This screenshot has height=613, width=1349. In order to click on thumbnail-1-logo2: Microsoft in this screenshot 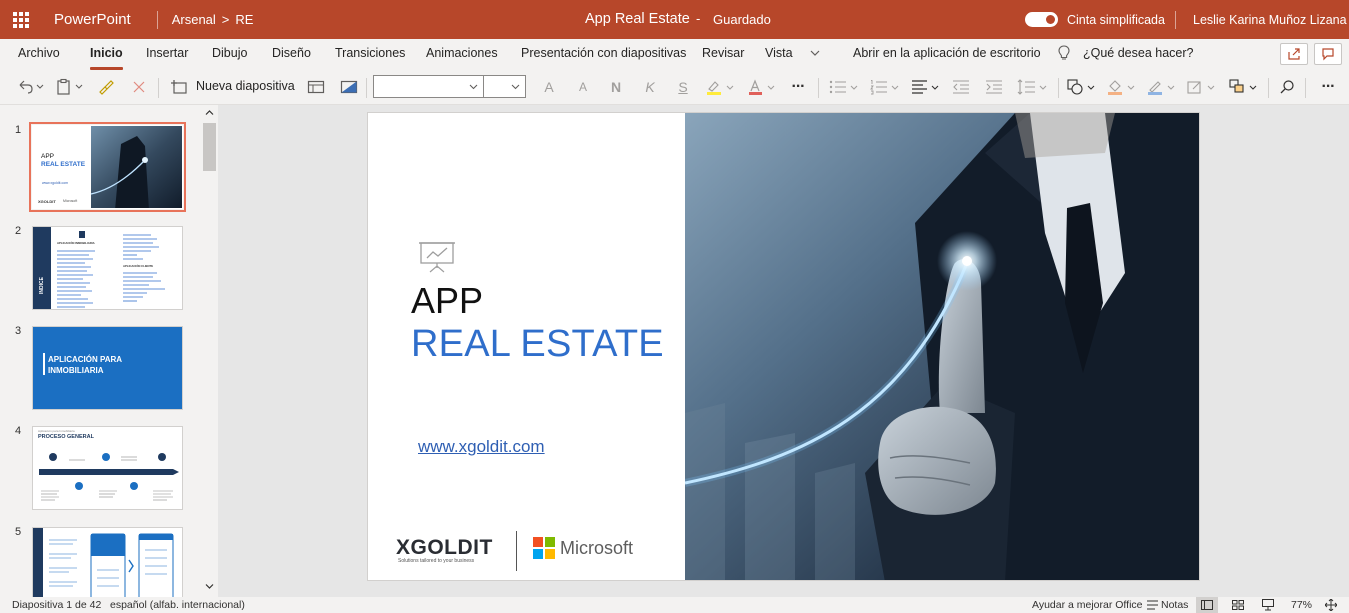, I will do `click(70, 201)`.